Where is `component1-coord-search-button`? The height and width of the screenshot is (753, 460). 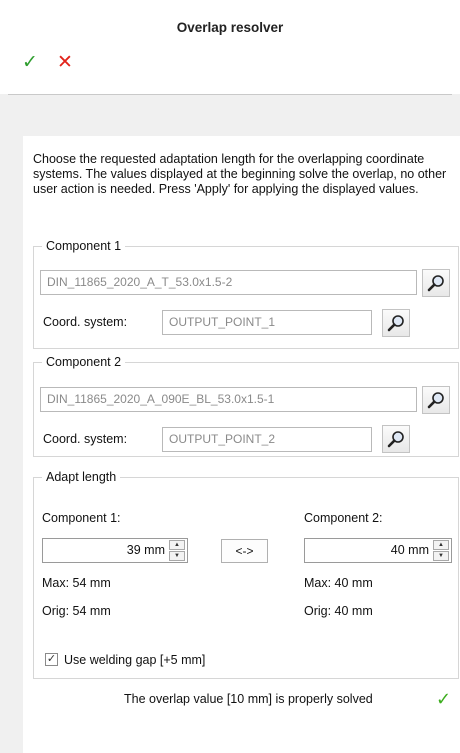 component1-coord-search-button is located at coordinates (396, 323).